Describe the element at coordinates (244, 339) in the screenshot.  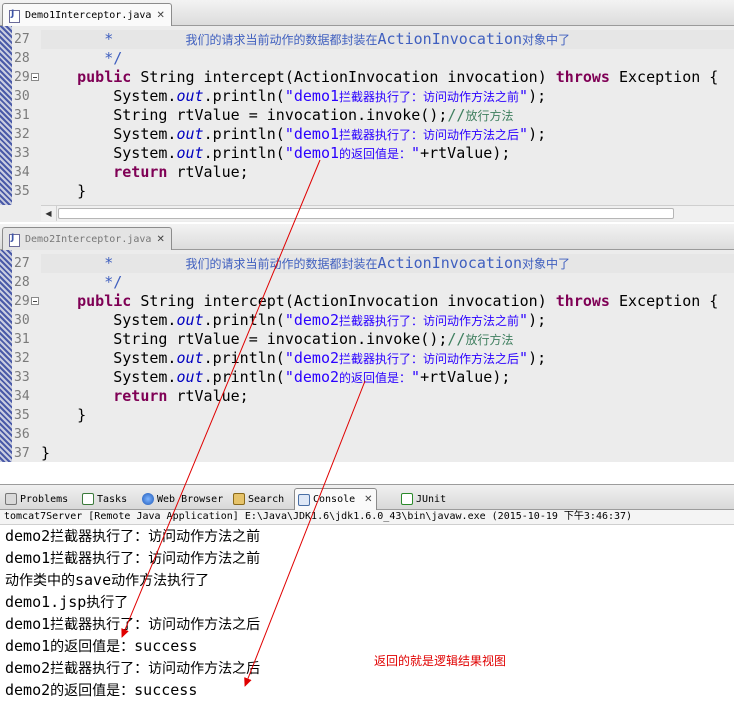
I see `code-token: String rtValue = invocation.invoke();` at that location.